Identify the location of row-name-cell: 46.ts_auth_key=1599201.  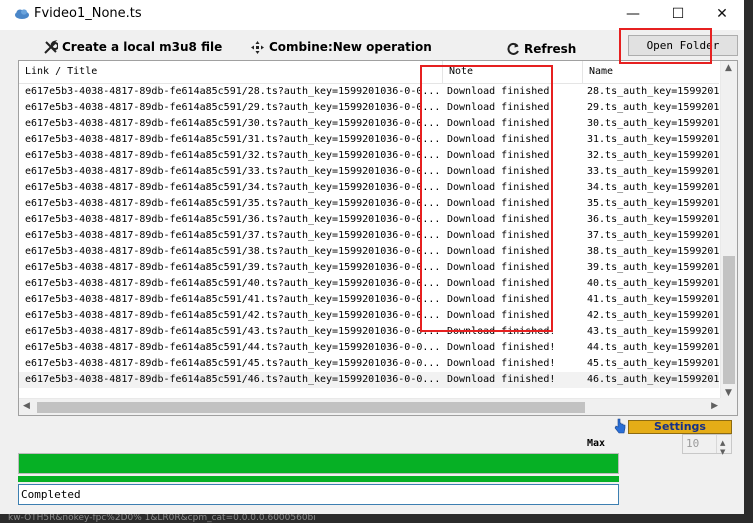
(653, 379).